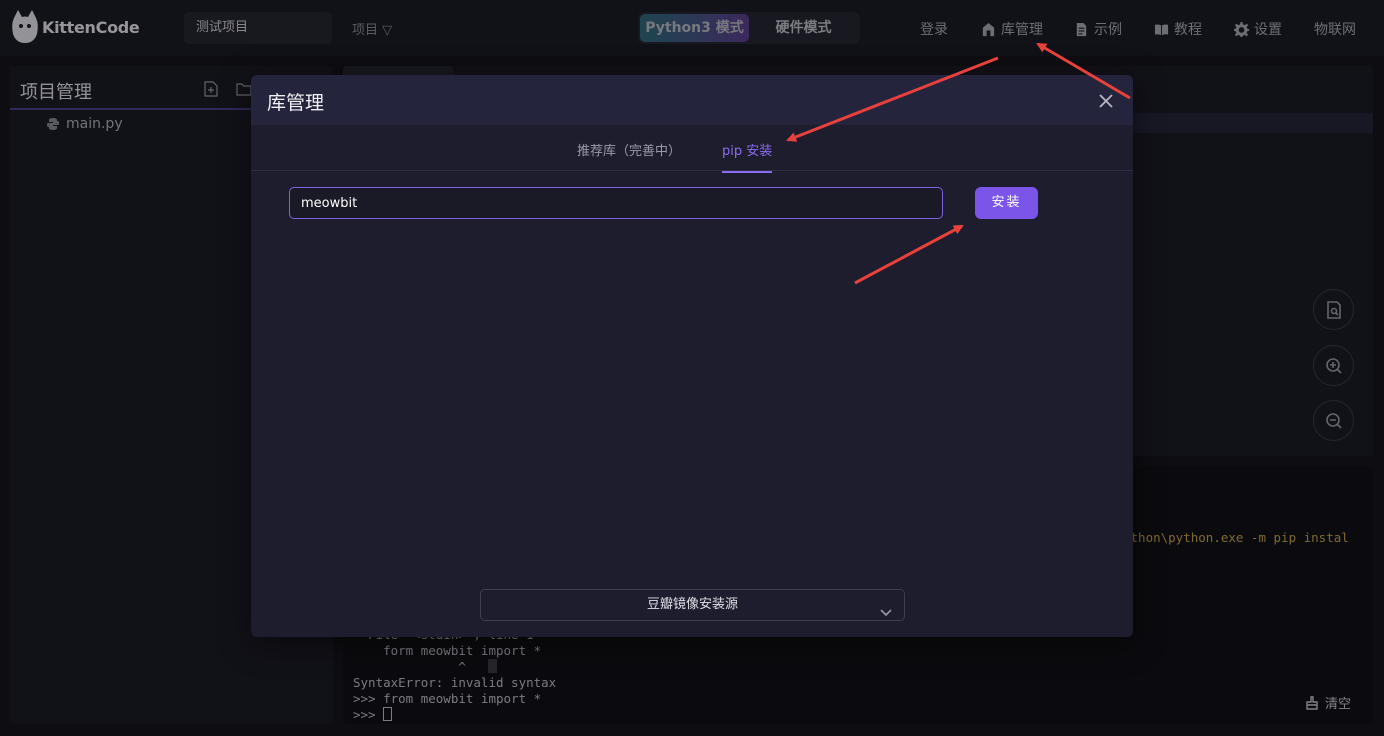  I want to click on mirror-source-value: 豆瓣镜像安装源, so click(692, 604).